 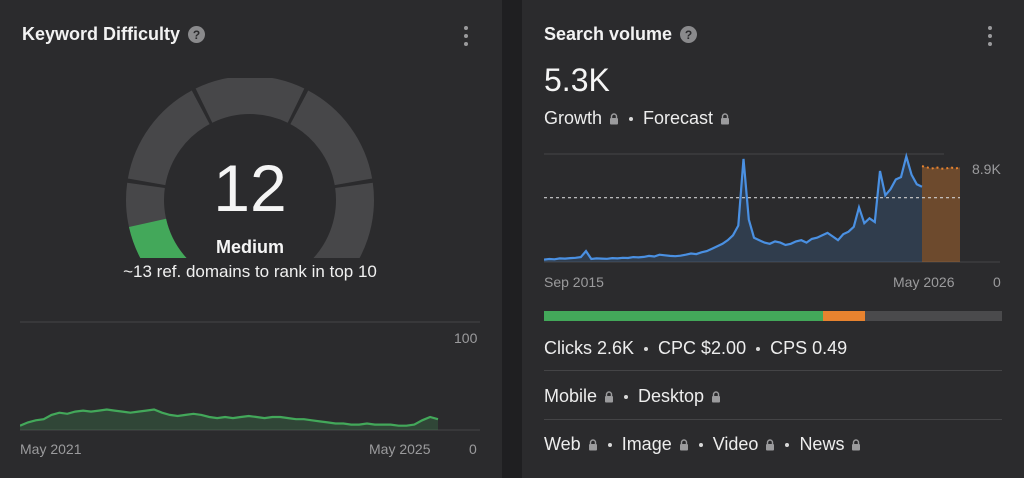 I want to click on search-volume-chart, so click(x=772, y=207).